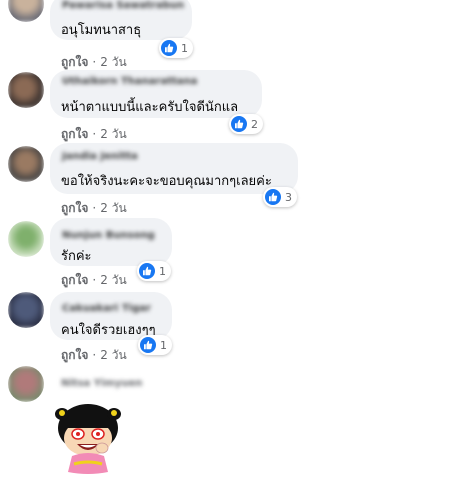 The image size is (457, 479). What do you see at coordinates (121, 20) in the screenshot?
I see `comment-bubble: Pawarisa Sawatrabun อนุโมทนาสาธุ` at bounding box center [121, 20].